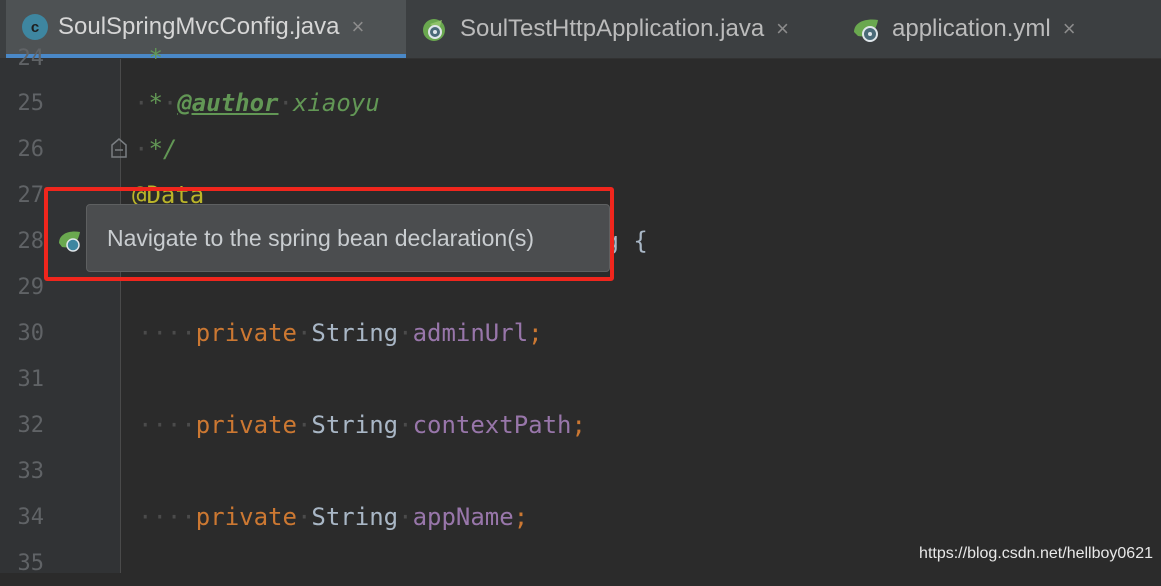 The height and width of the screenshot is (586, 1161). What do you see at coordinates (580, 333) in the screenshot?
I see `code-line: 30 ····private·String·adminUrl;` at bounding box center [580, 333].